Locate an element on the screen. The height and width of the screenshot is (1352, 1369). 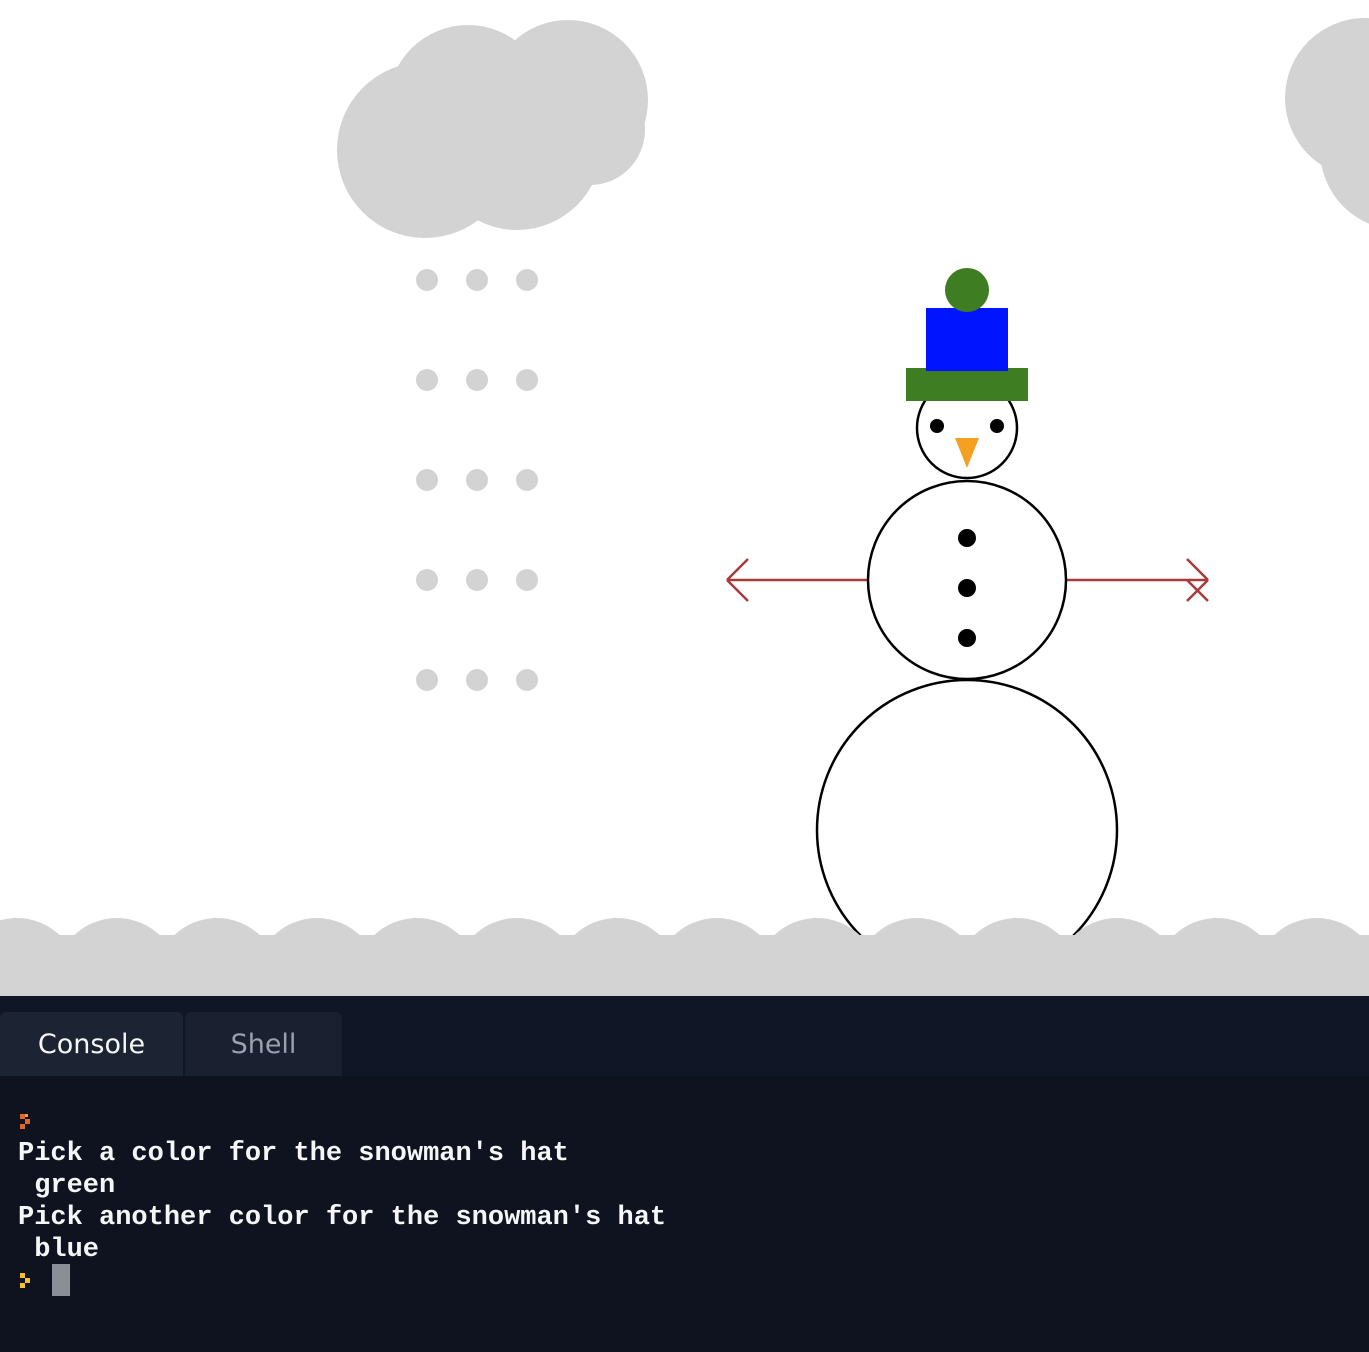
cloud-left is located at coordinates (492, 129).